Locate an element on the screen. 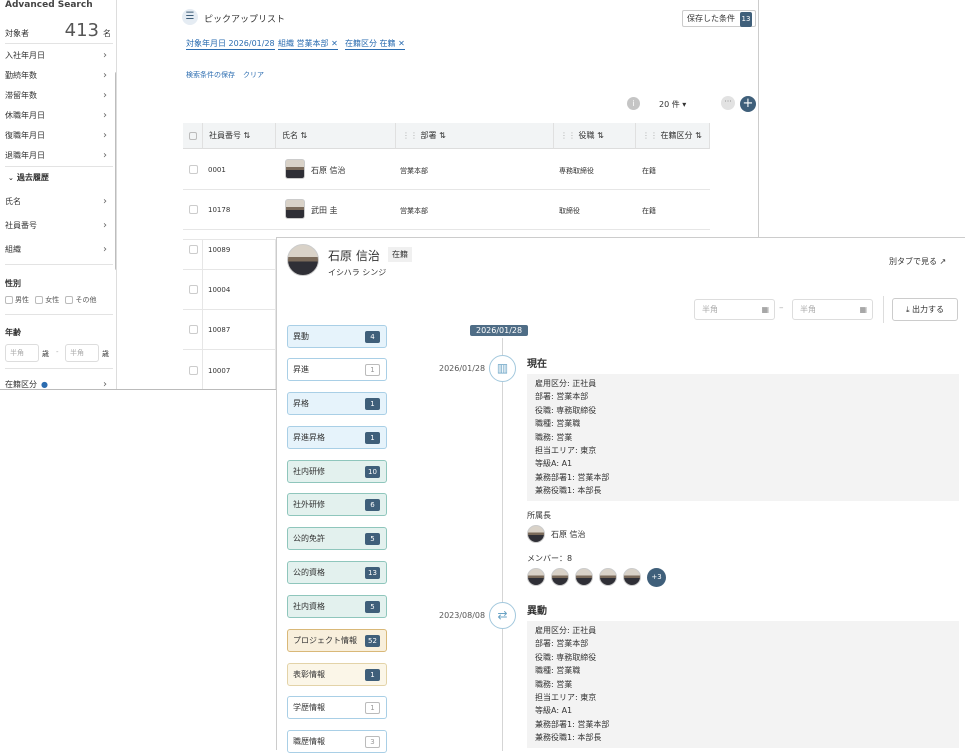  category-internal-qualification: 社内資格 5 is located at coordinates (337, 606).